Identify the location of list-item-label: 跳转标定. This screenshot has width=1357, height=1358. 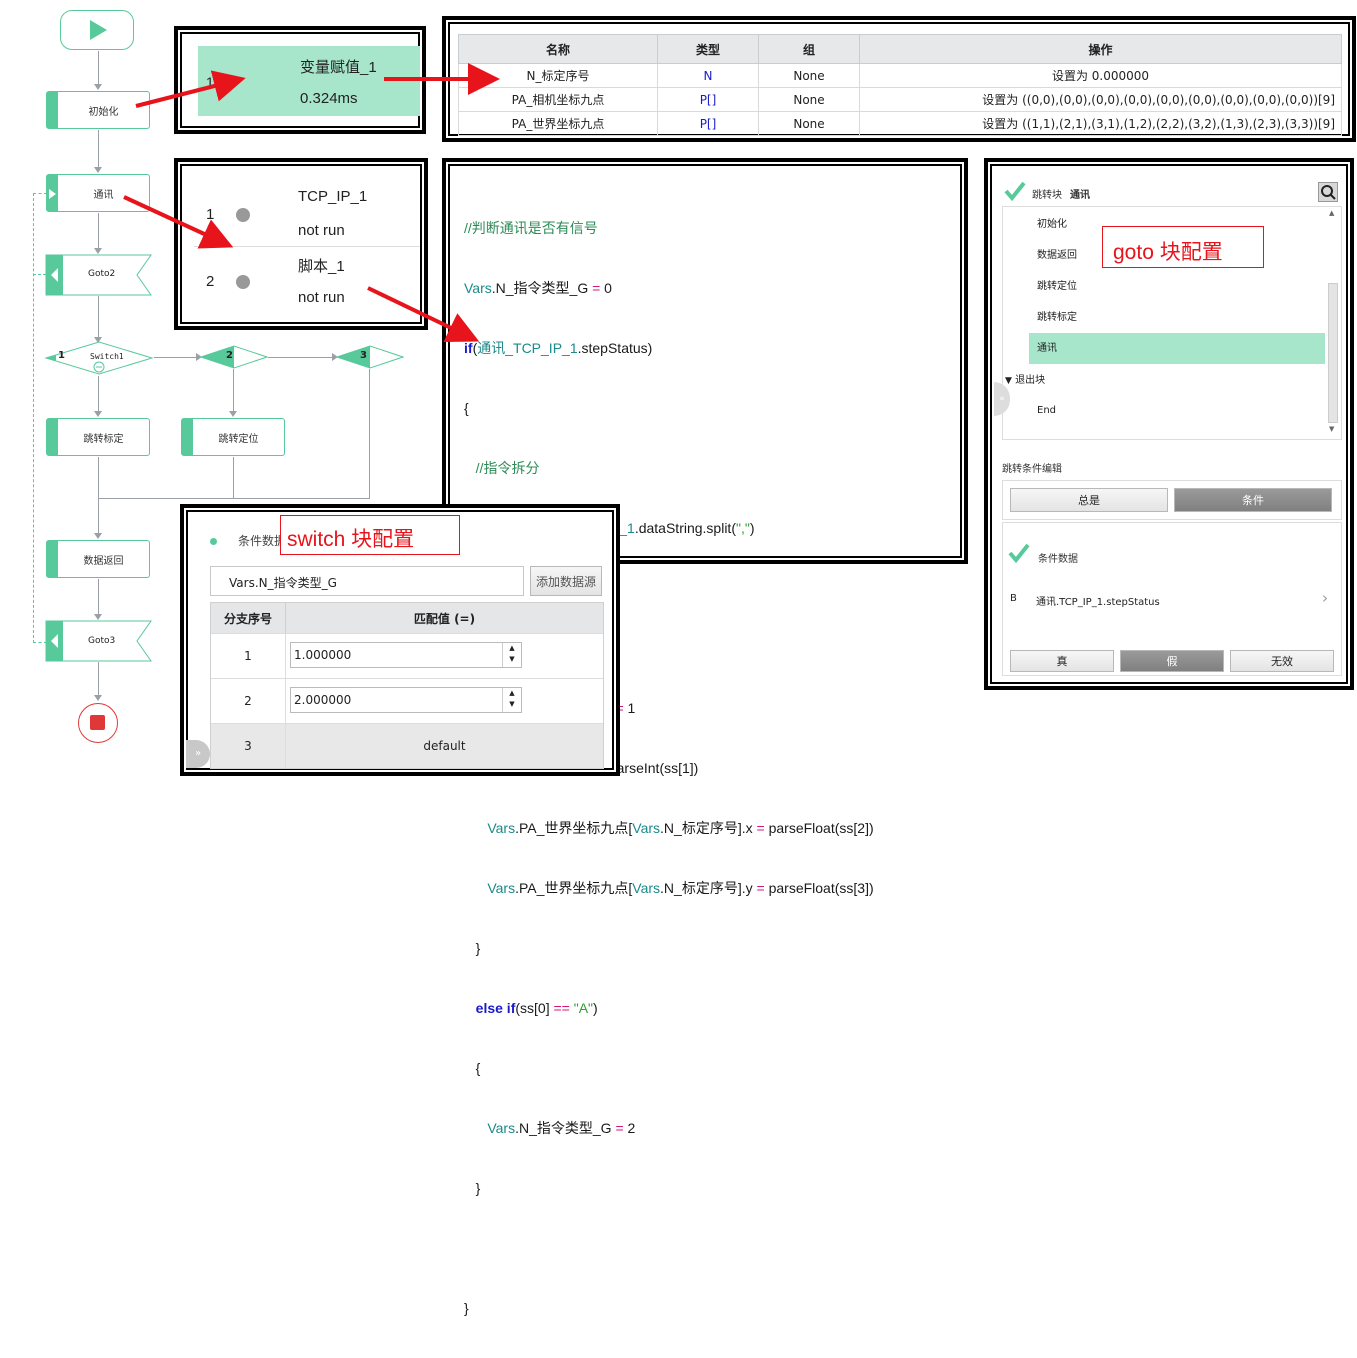
(1057, 317).